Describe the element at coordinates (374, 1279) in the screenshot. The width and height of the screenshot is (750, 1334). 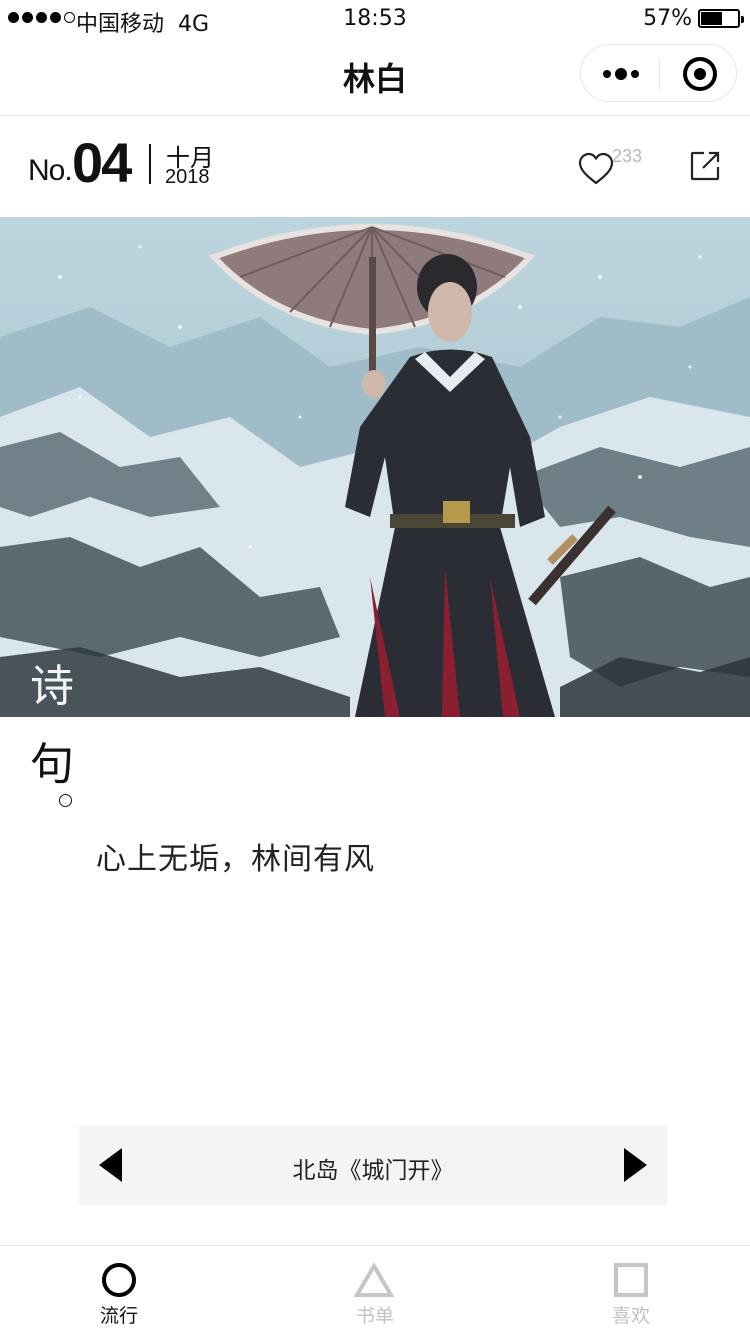
I see `triangle-icon` at that location.